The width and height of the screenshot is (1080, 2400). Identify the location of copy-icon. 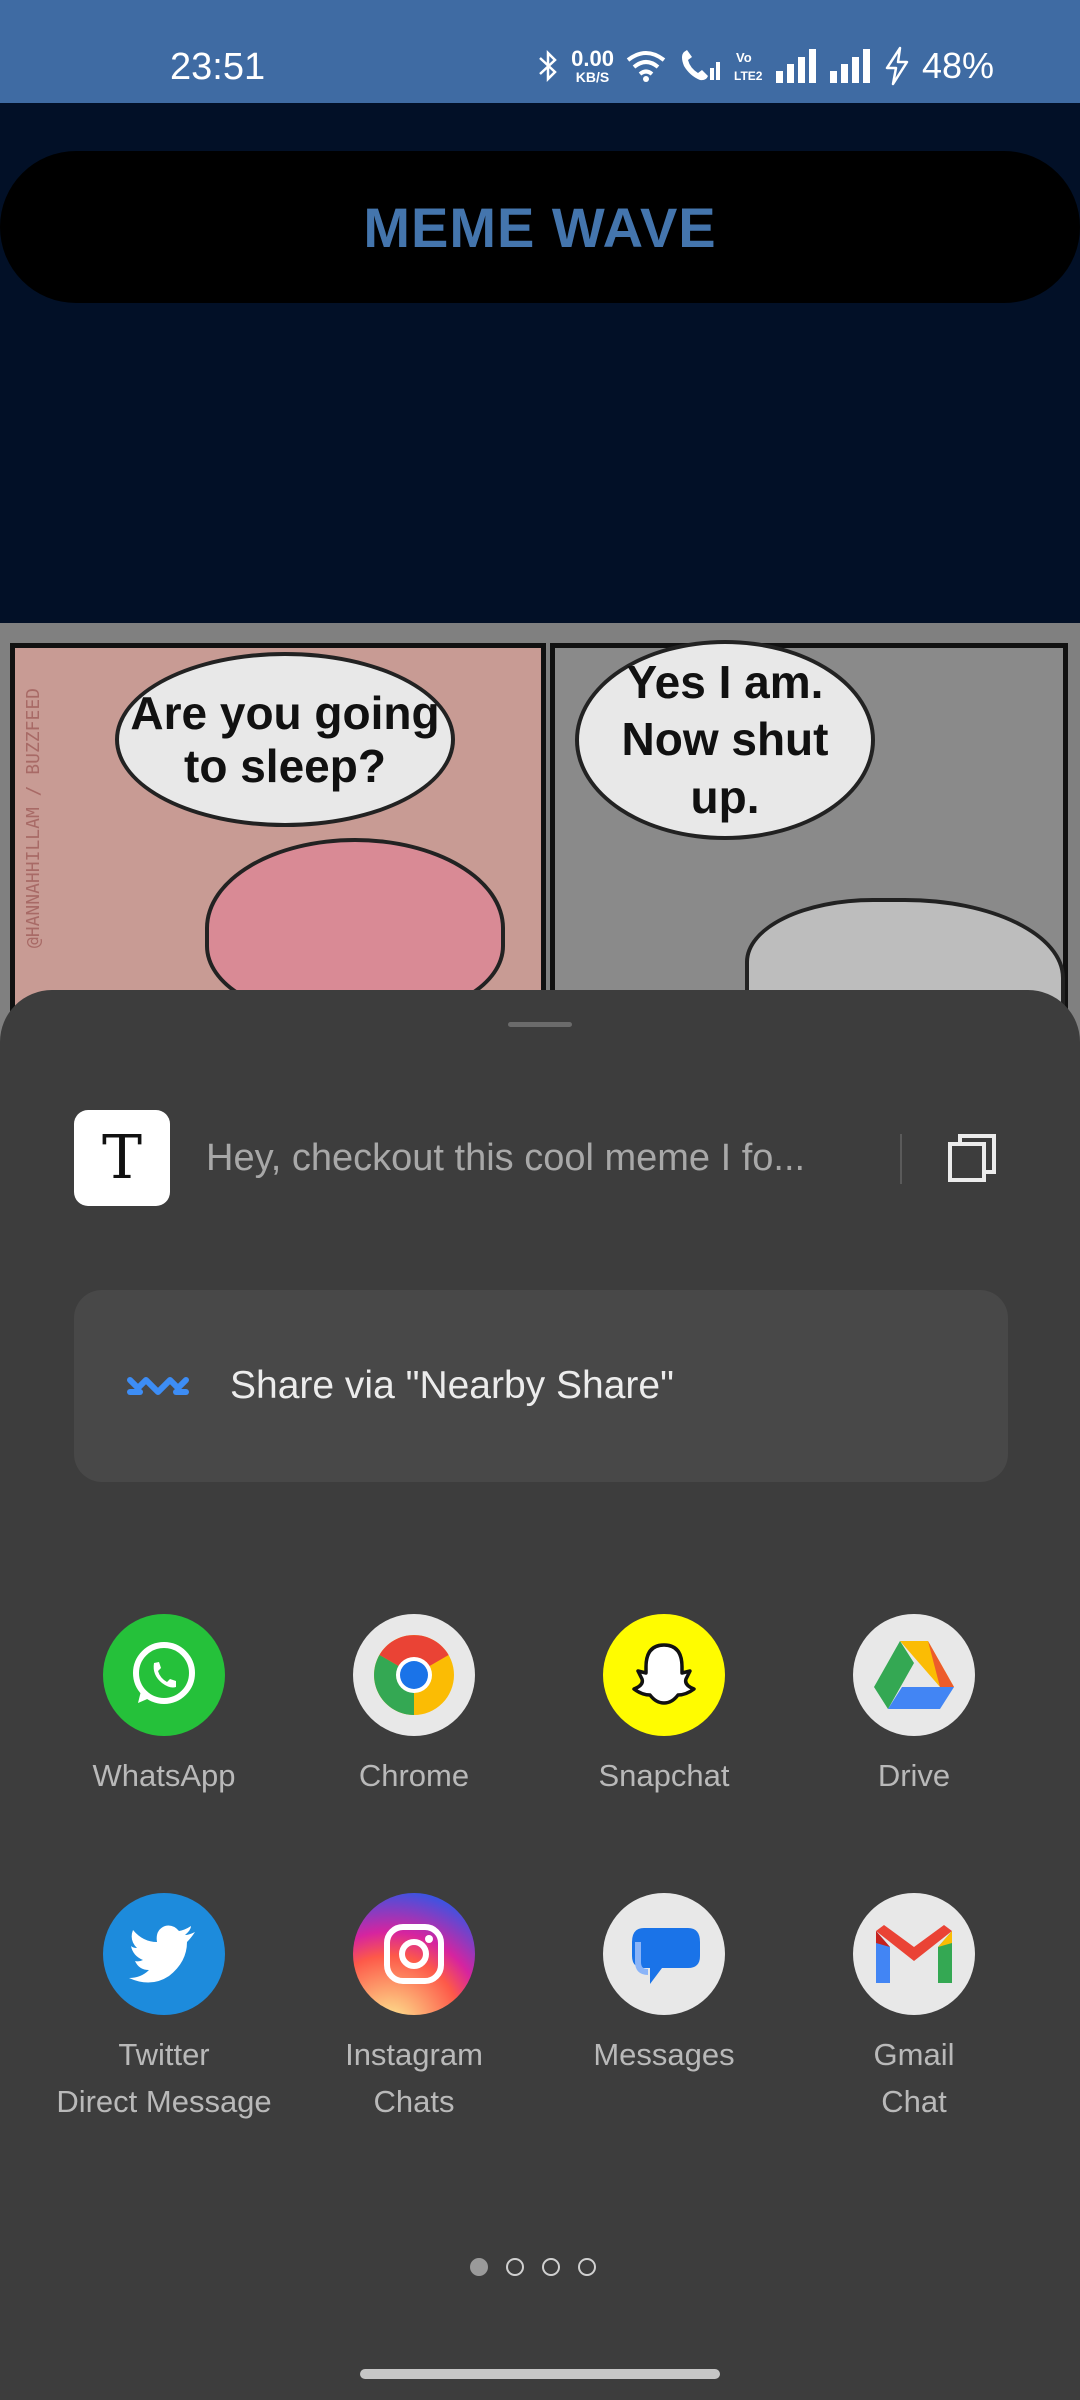
(972, 1158).